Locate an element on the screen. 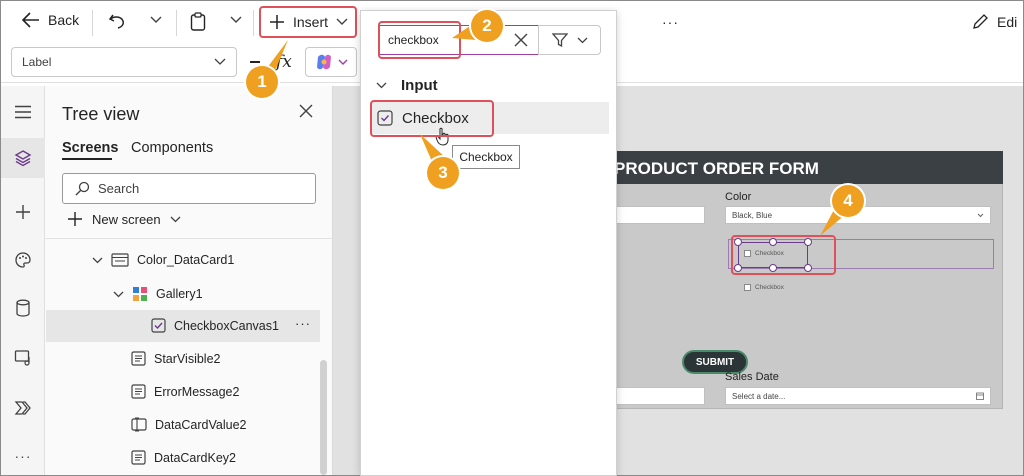 This screenshot has width=1024, height=476. tree-node-datacardvalue2: DataCardValue2 is located at coordinates (189, 424).